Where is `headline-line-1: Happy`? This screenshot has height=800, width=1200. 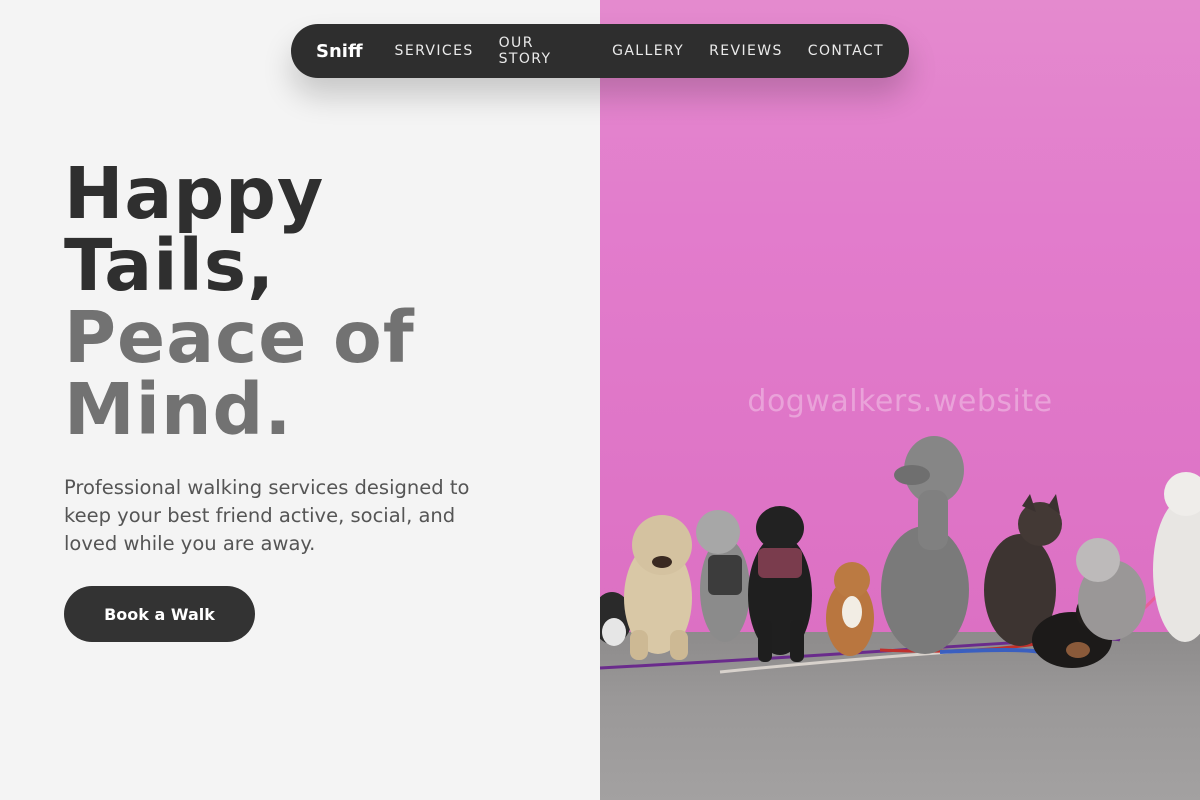 headline-line-1: Happy is located at coordinates (194, 193).